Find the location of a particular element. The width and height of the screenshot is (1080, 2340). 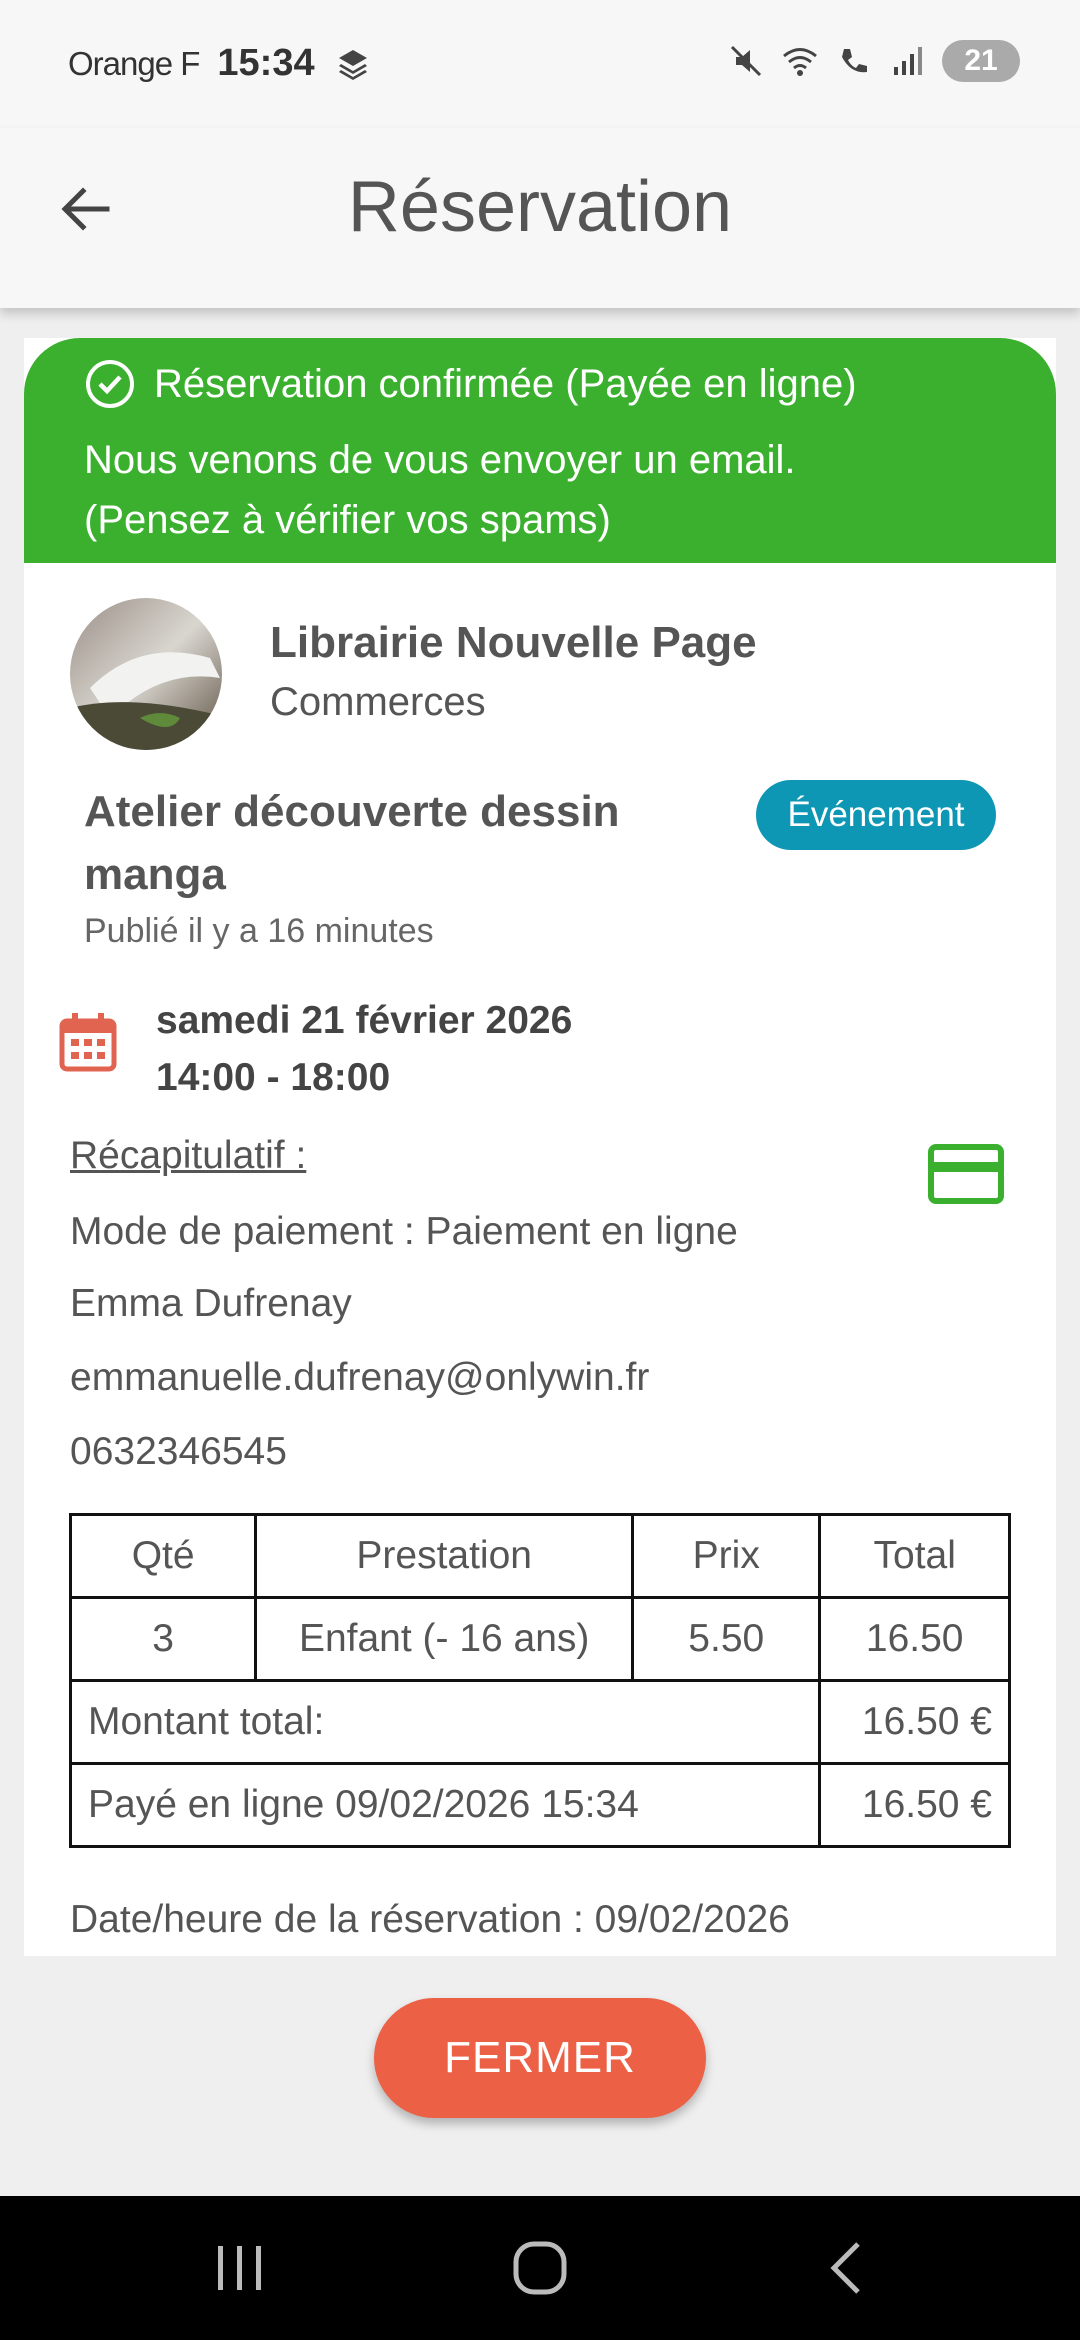

status-time: 15:34 is located at coordinates (266, 63).